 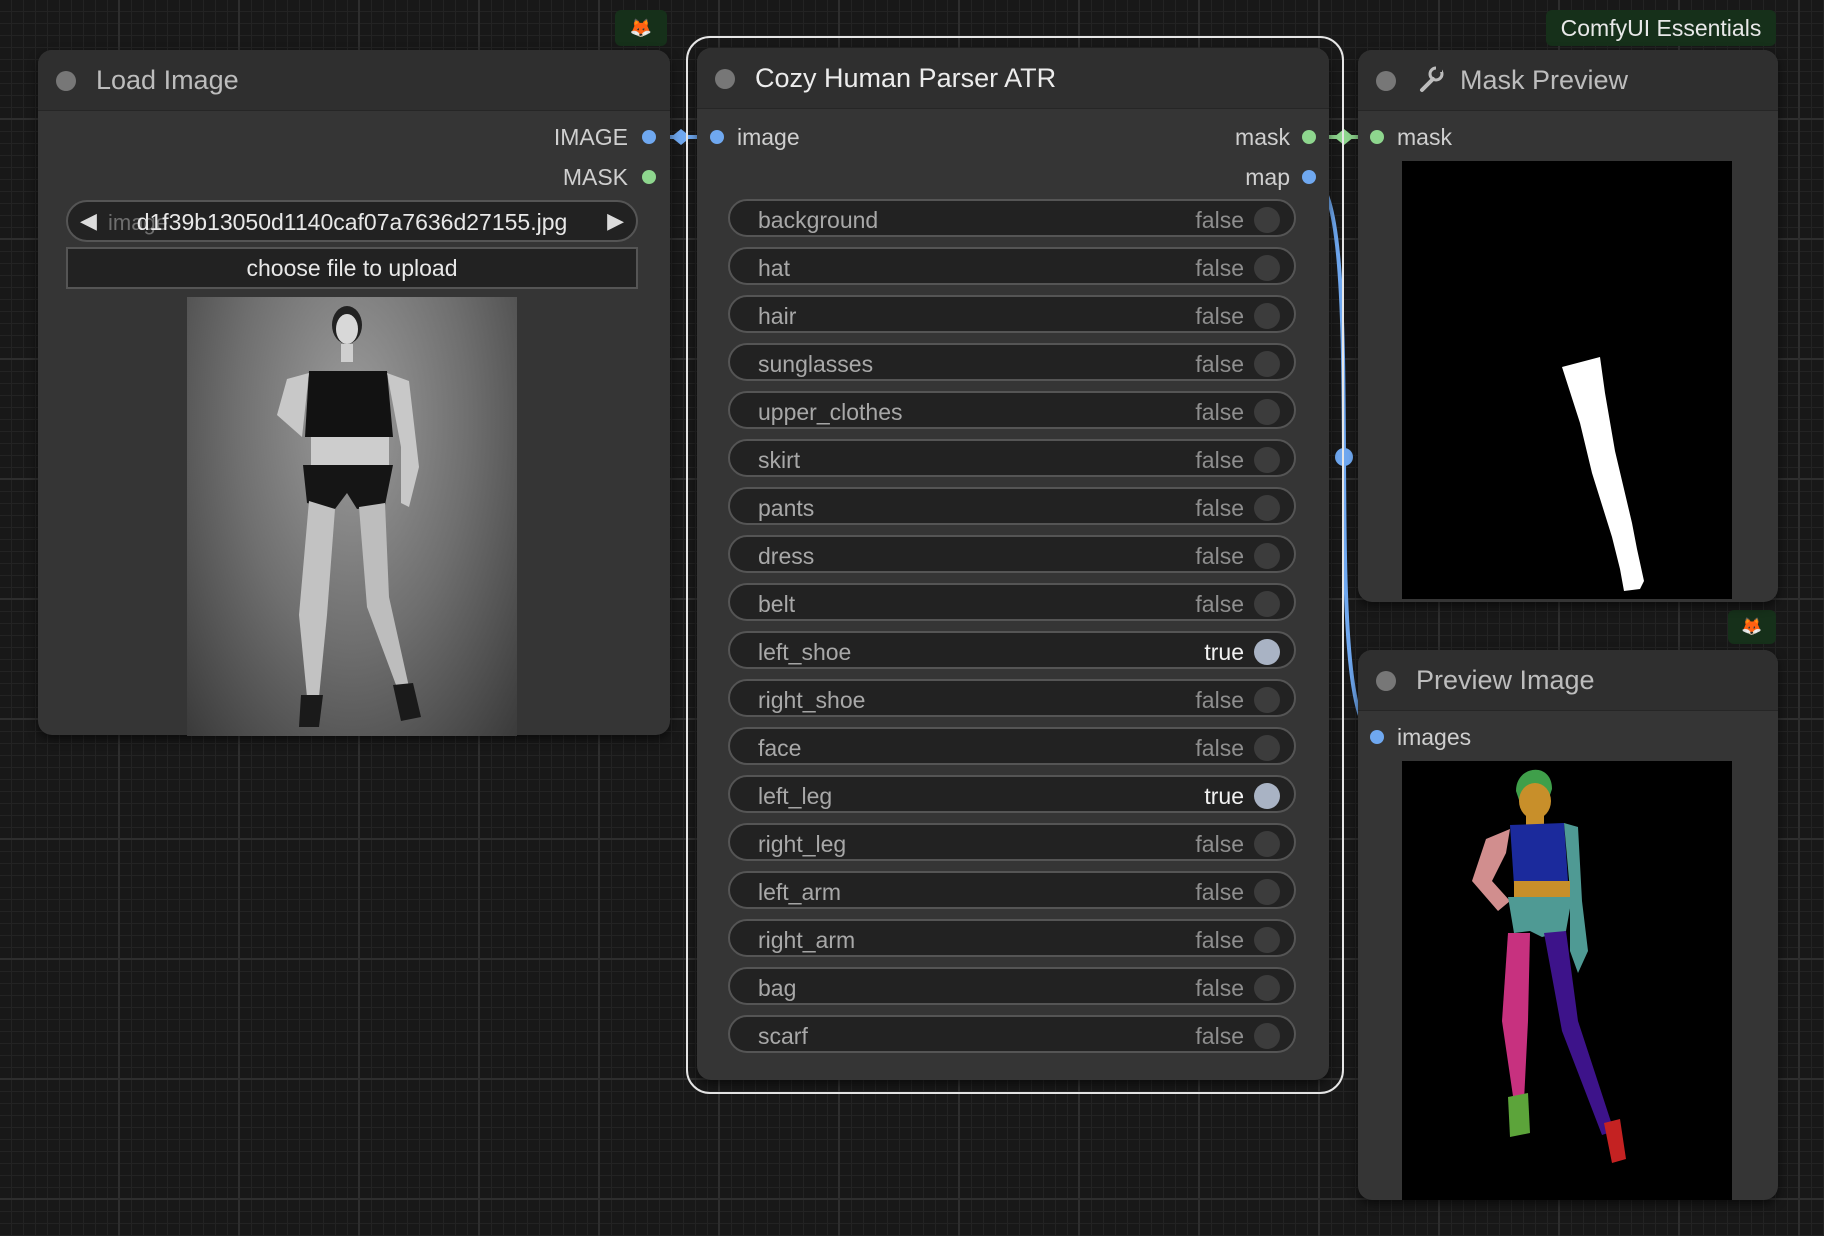 I want to click on toggle-skirt: skirt false, so click(x=1012, y=458).